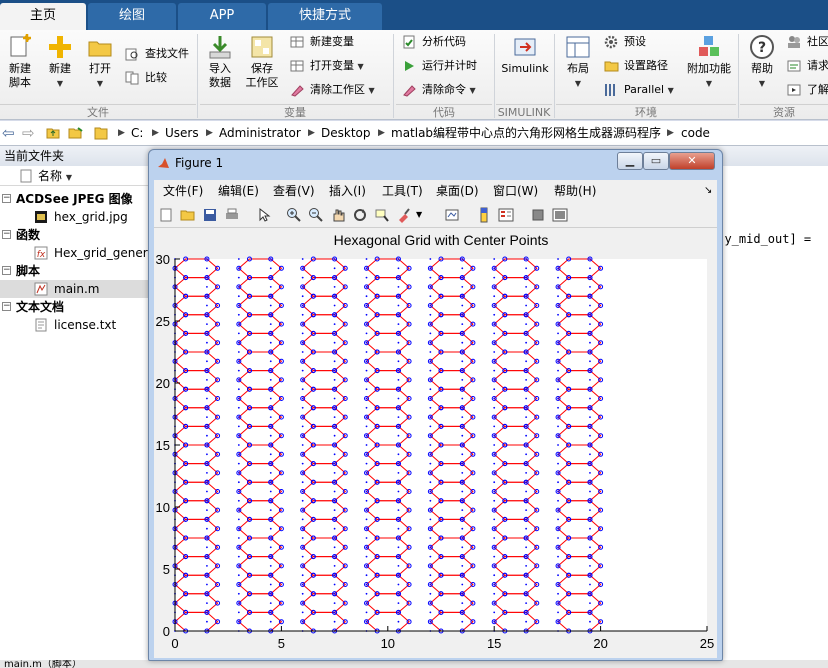 The width and height of the screenshot is (828, 668). Describe the element at coordinates (157, 54) in the screenshot. I see `find-files-button: 查找文件` at that location.